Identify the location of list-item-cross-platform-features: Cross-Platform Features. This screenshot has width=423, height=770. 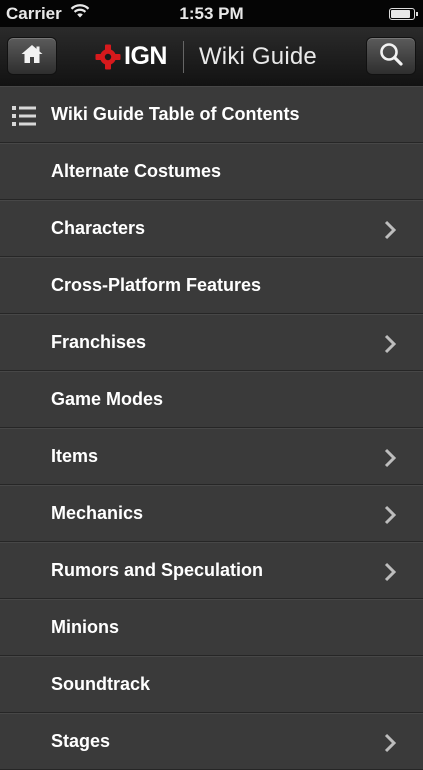
(211, 285).